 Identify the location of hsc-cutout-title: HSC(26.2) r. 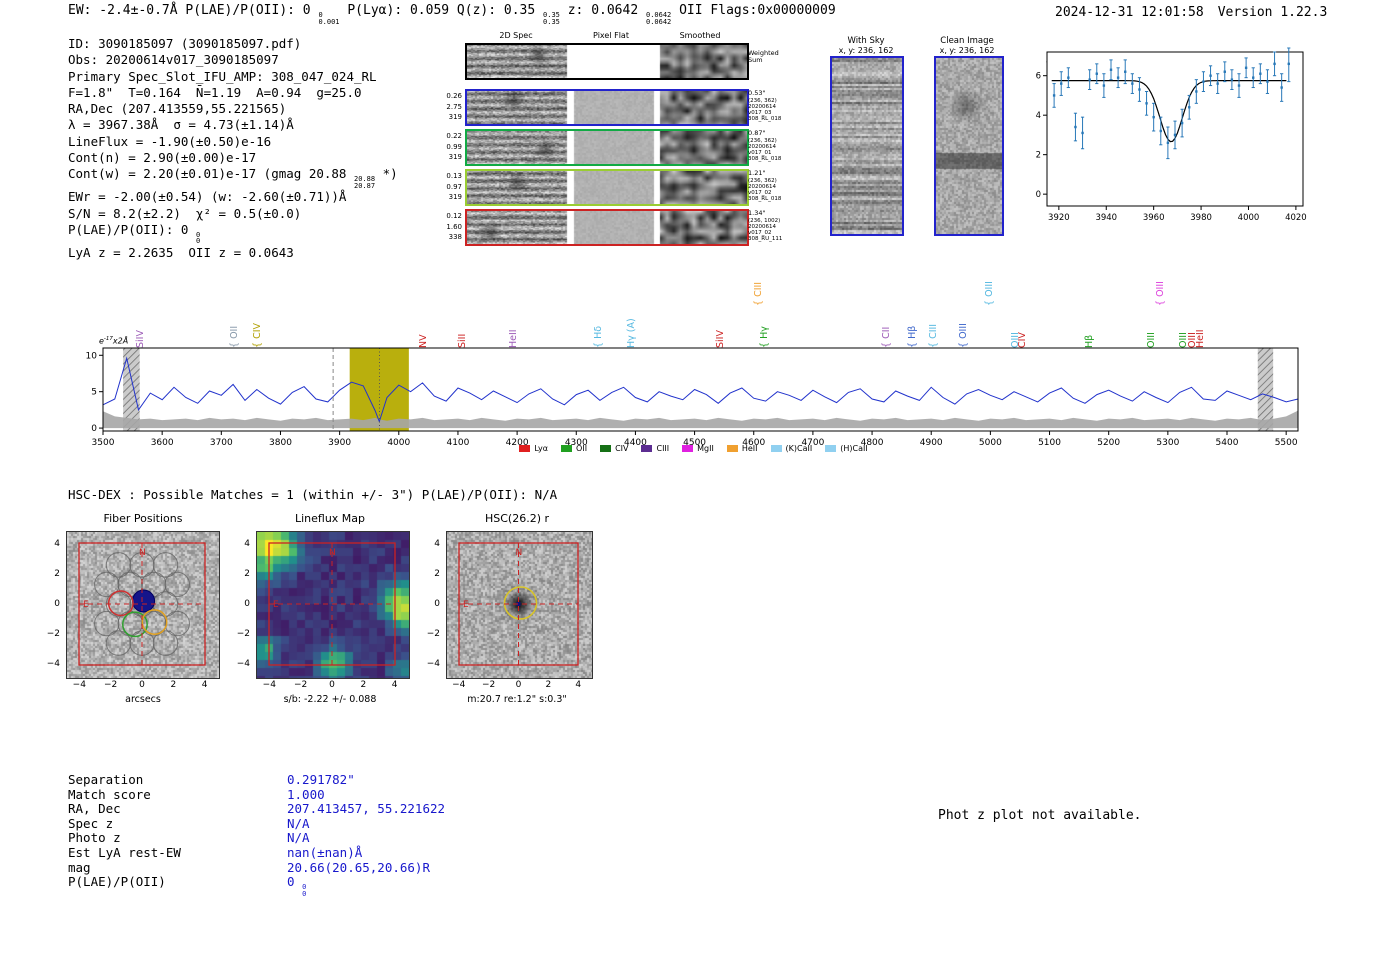
(517, 518).